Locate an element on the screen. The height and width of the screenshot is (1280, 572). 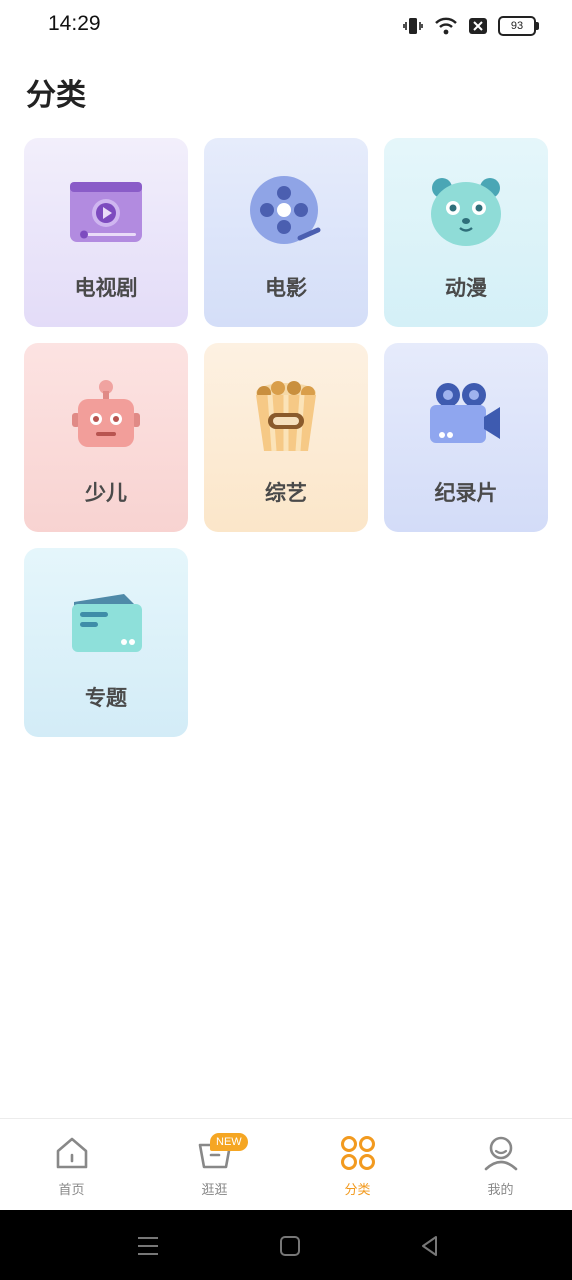
nav-label: 首页 is located at coordinates (71, 1190).